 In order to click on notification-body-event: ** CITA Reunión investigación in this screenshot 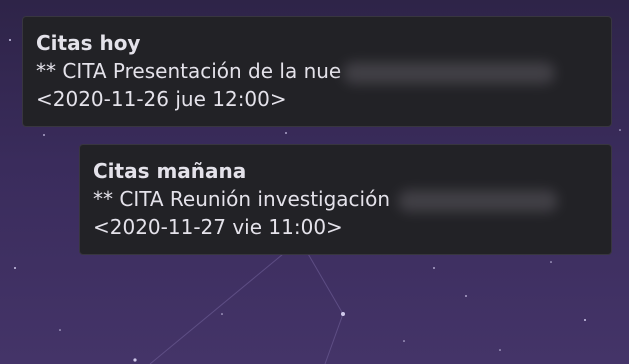, I will do `click(345, 199)`.